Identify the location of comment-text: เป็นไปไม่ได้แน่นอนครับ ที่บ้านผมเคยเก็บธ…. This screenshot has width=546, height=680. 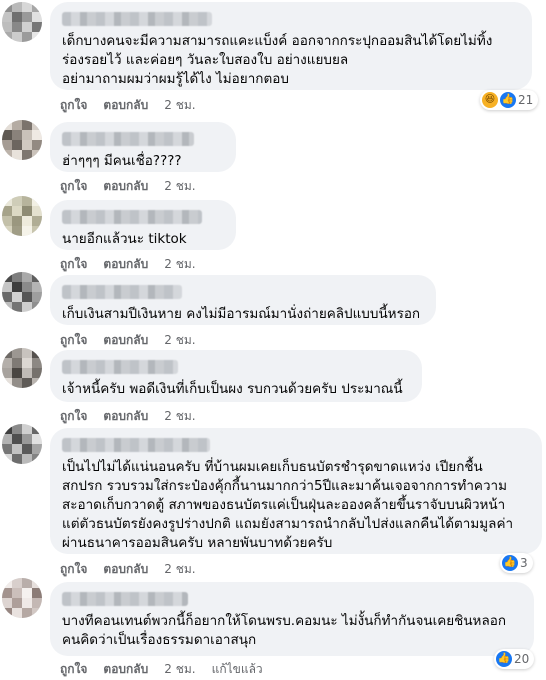
(288, 505).